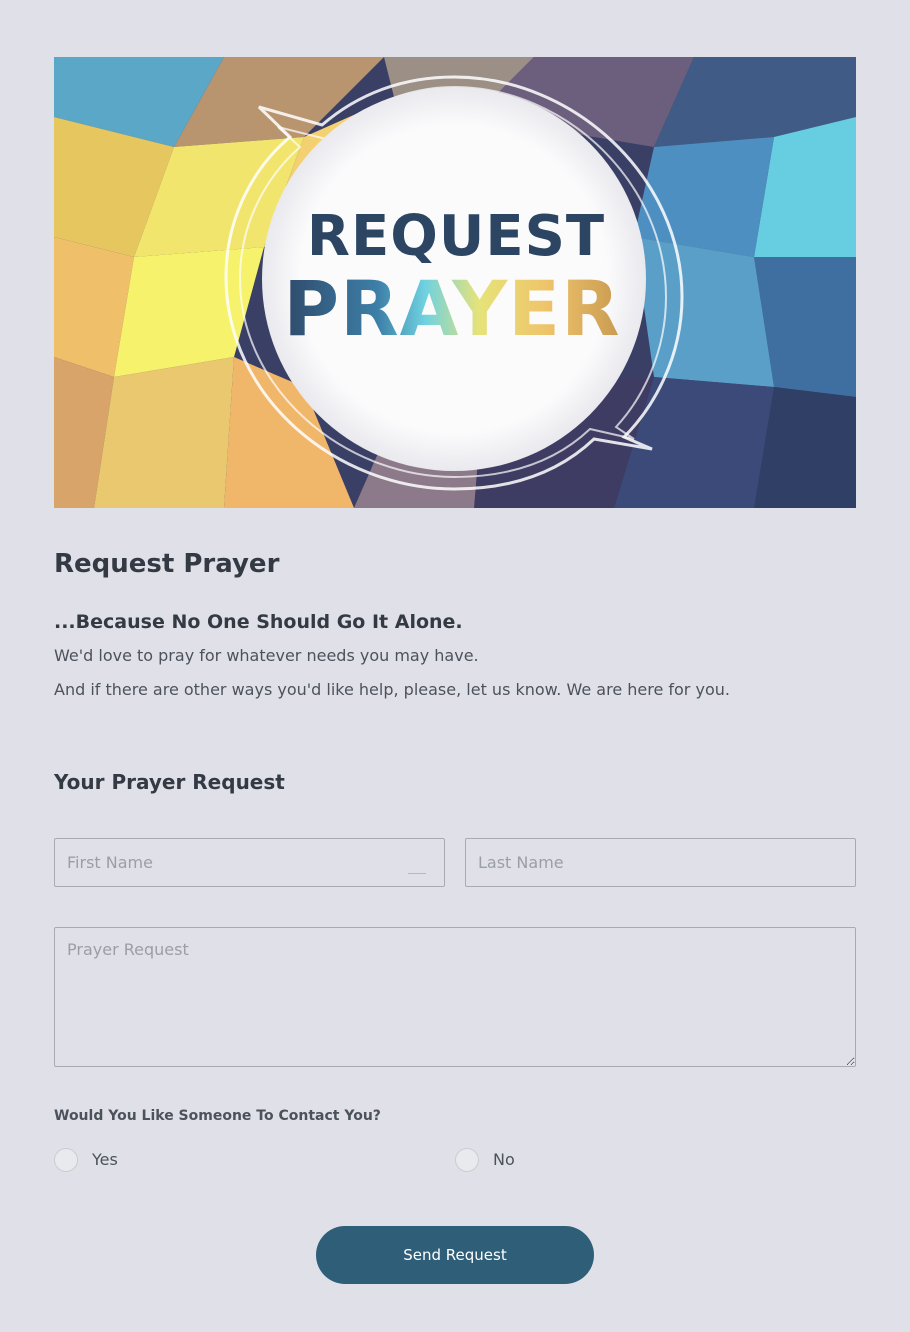 The height and width of the screenshot is (1332, 910). I want to click on tagline: ...Because No One Should Go It Alone., so click(258, 622).